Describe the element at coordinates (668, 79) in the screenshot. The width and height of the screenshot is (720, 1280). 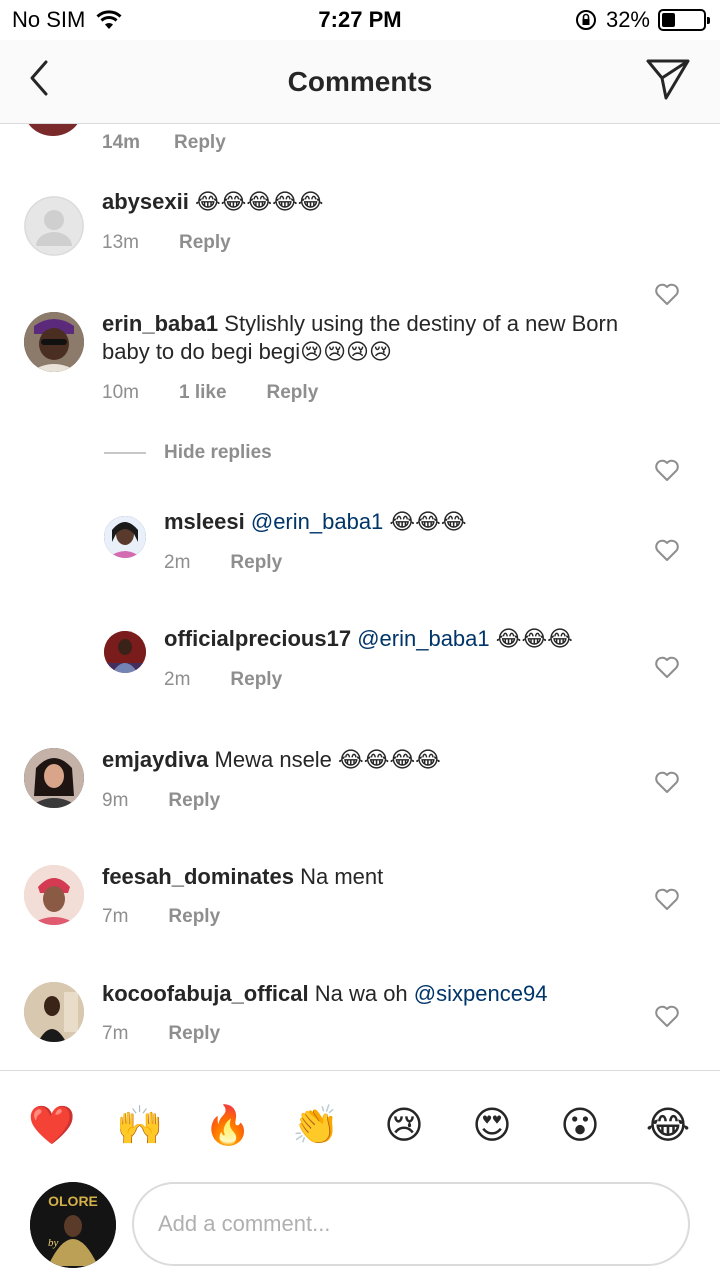
I see `paper-plane-icon` at that location.